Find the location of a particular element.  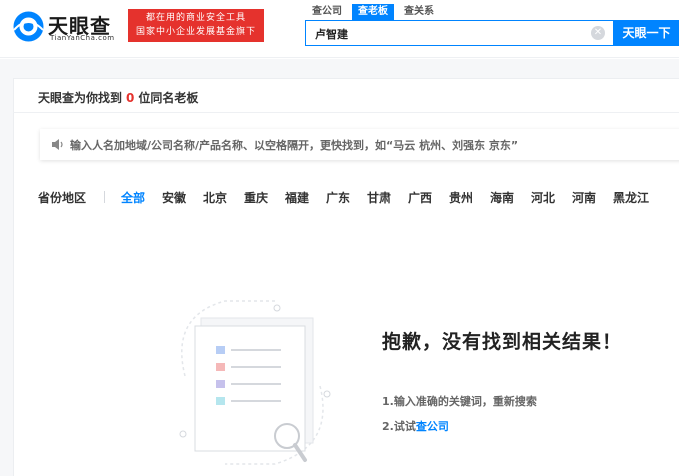

search-button: 天眼一下 is located at coordinates (646, 33).